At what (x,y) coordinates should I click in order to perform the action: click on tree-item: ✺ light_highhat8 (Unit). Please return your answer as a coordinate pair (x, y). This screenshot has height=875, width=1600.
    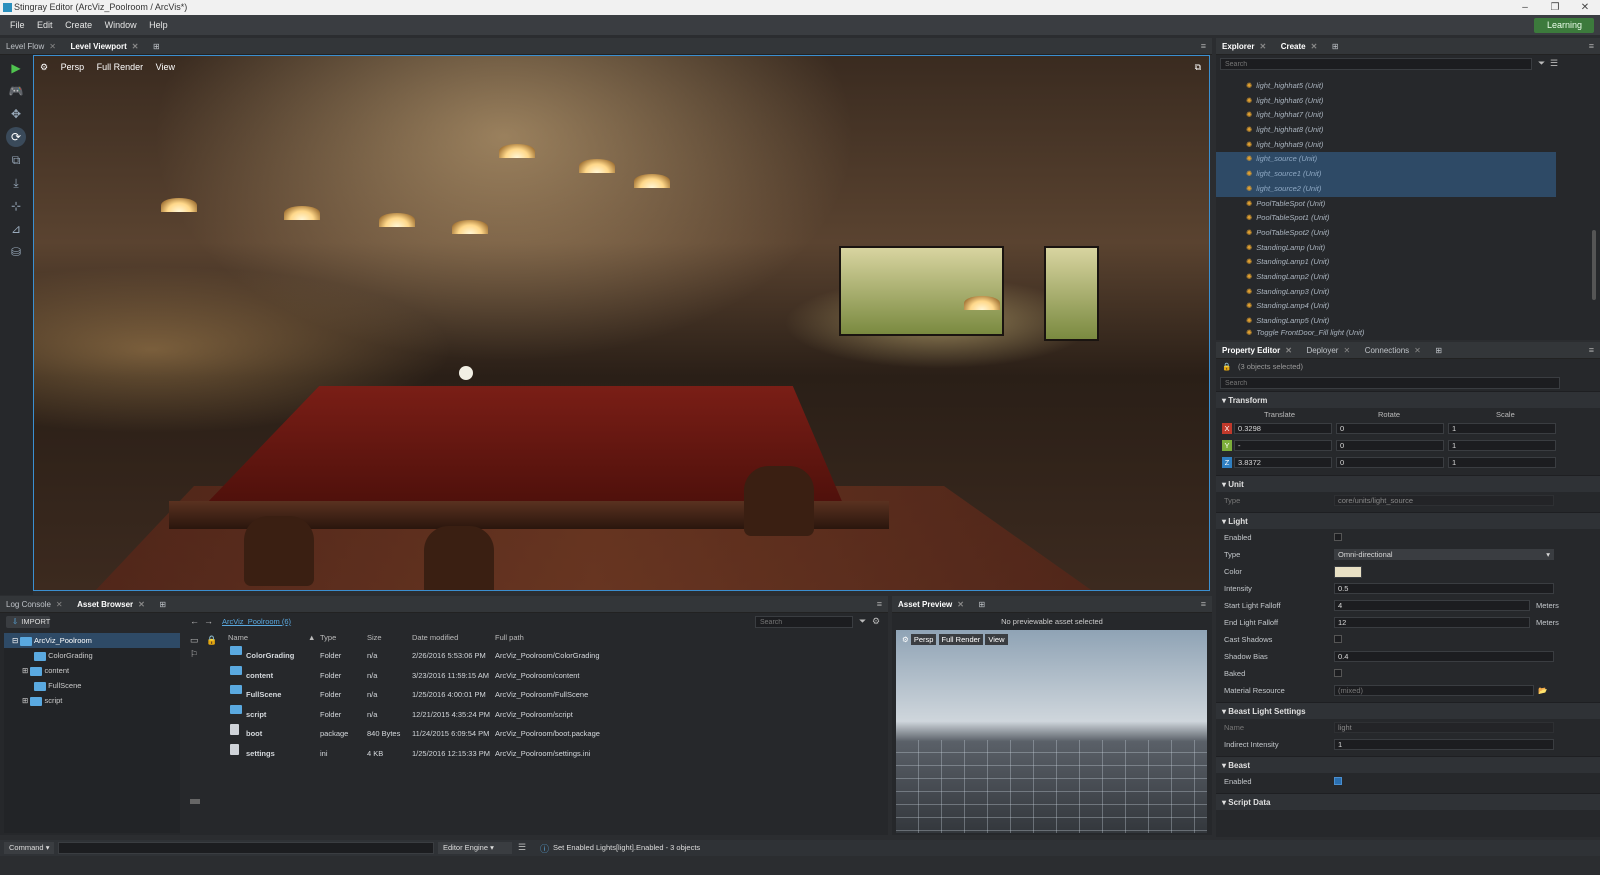
    Looking at the image, I should click on (1386, 130).